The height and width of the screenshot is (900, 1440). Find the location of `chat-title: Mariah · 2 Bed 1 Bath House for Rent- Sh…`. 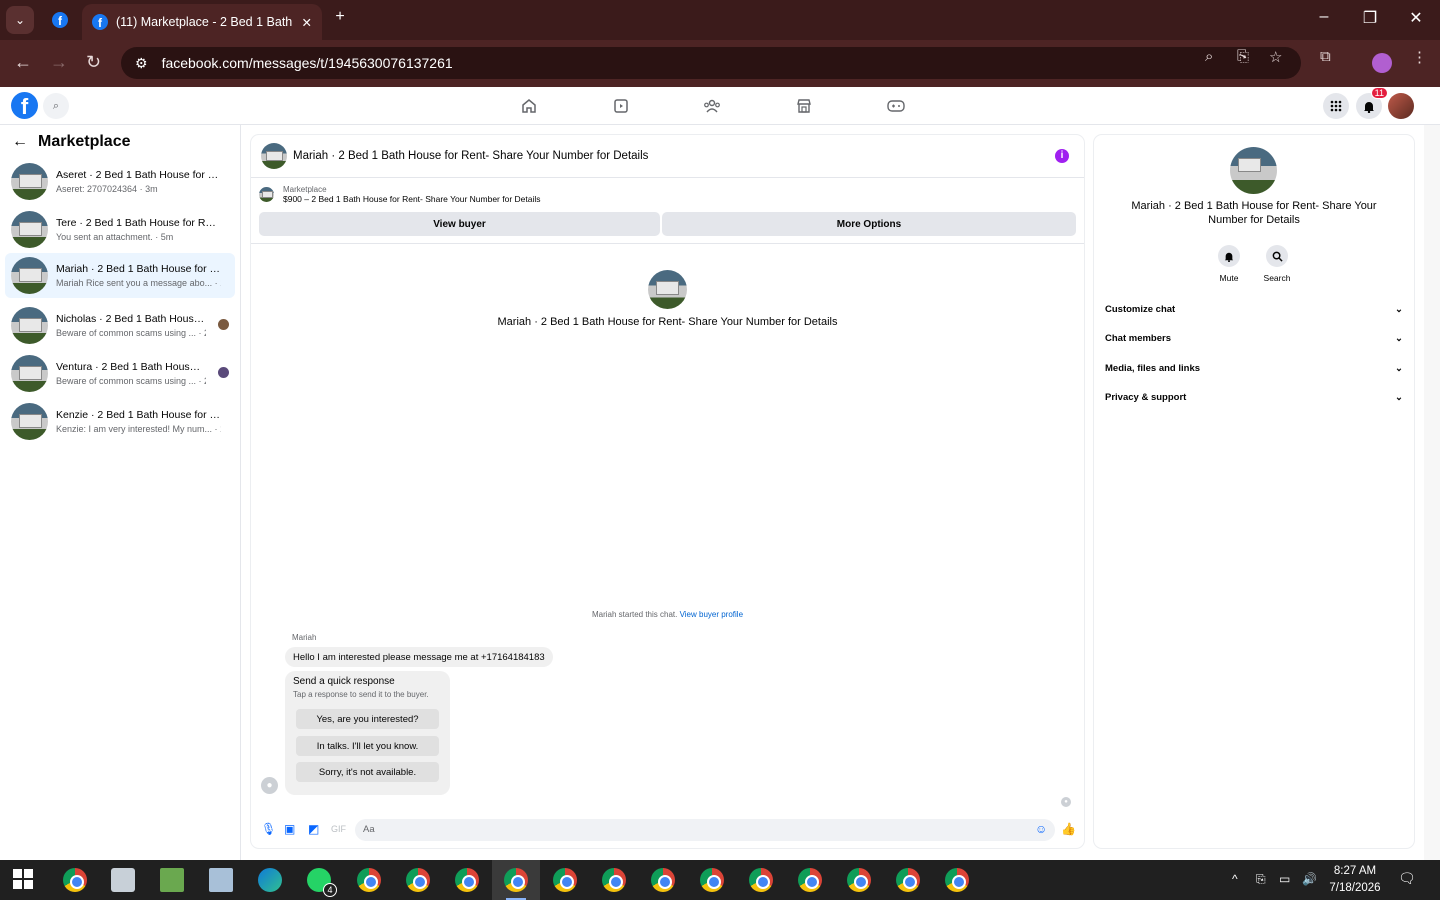

chat-title: Mariah · 2 Bed 1 Bath House for Rent- Sh… is located at coordinates (470, 156).